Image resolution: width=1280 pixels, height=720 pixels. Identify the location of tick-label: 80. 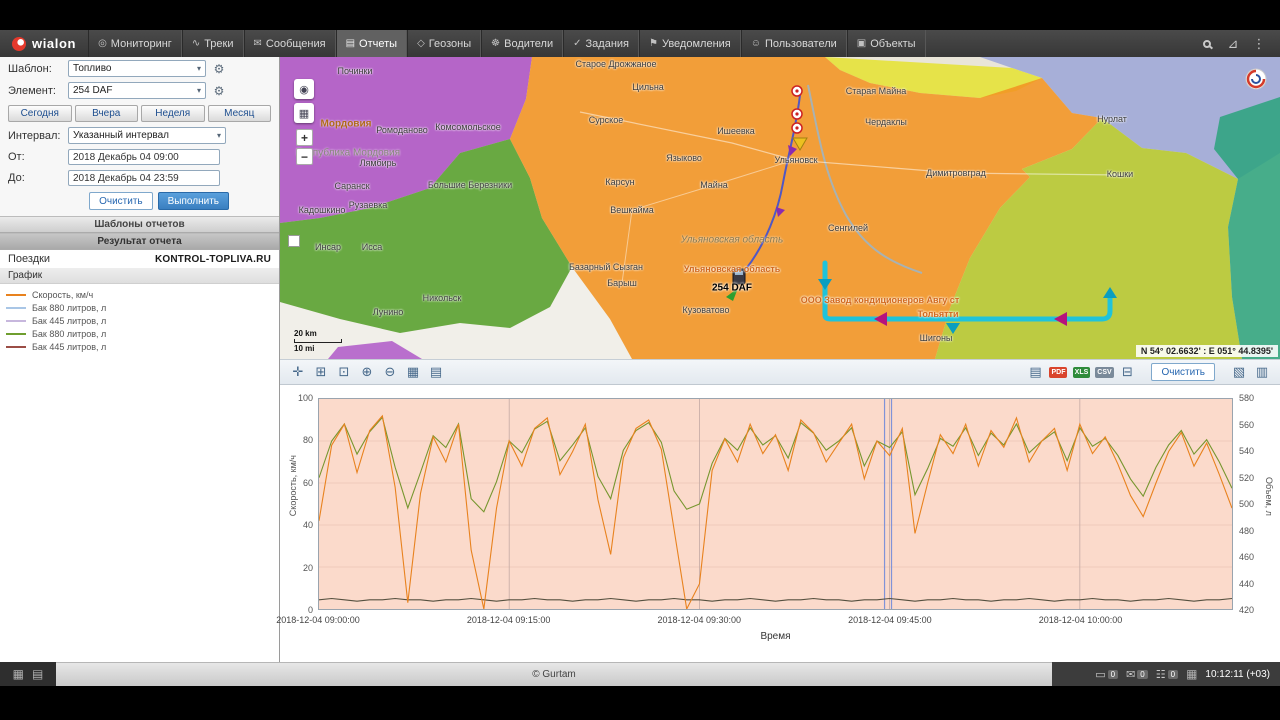
(307, 440).